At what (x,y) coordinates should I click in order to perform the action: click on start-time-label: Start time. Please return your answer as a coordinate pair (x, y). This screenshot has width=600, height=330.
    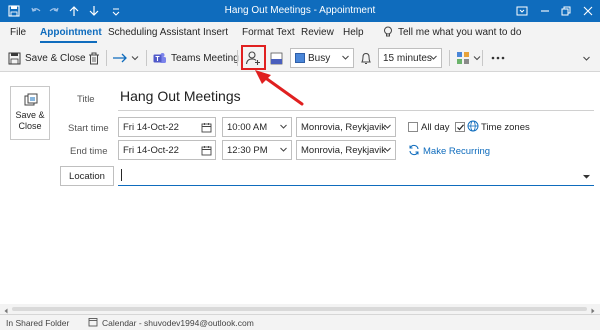
    Looking at the image, I should click on (88, 128).